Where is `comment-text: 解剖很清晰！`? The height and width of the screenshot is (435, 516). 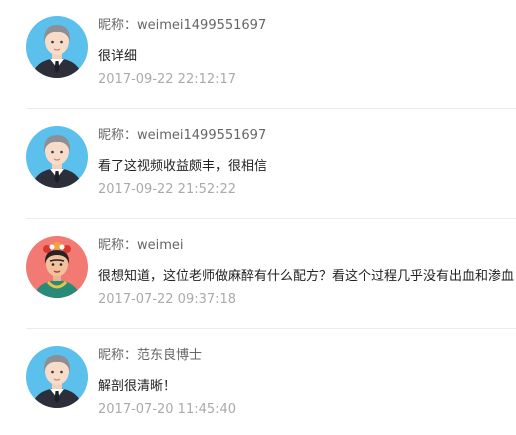 comment-text: 解剖很清晰！ is located at coordinates (137, 386).